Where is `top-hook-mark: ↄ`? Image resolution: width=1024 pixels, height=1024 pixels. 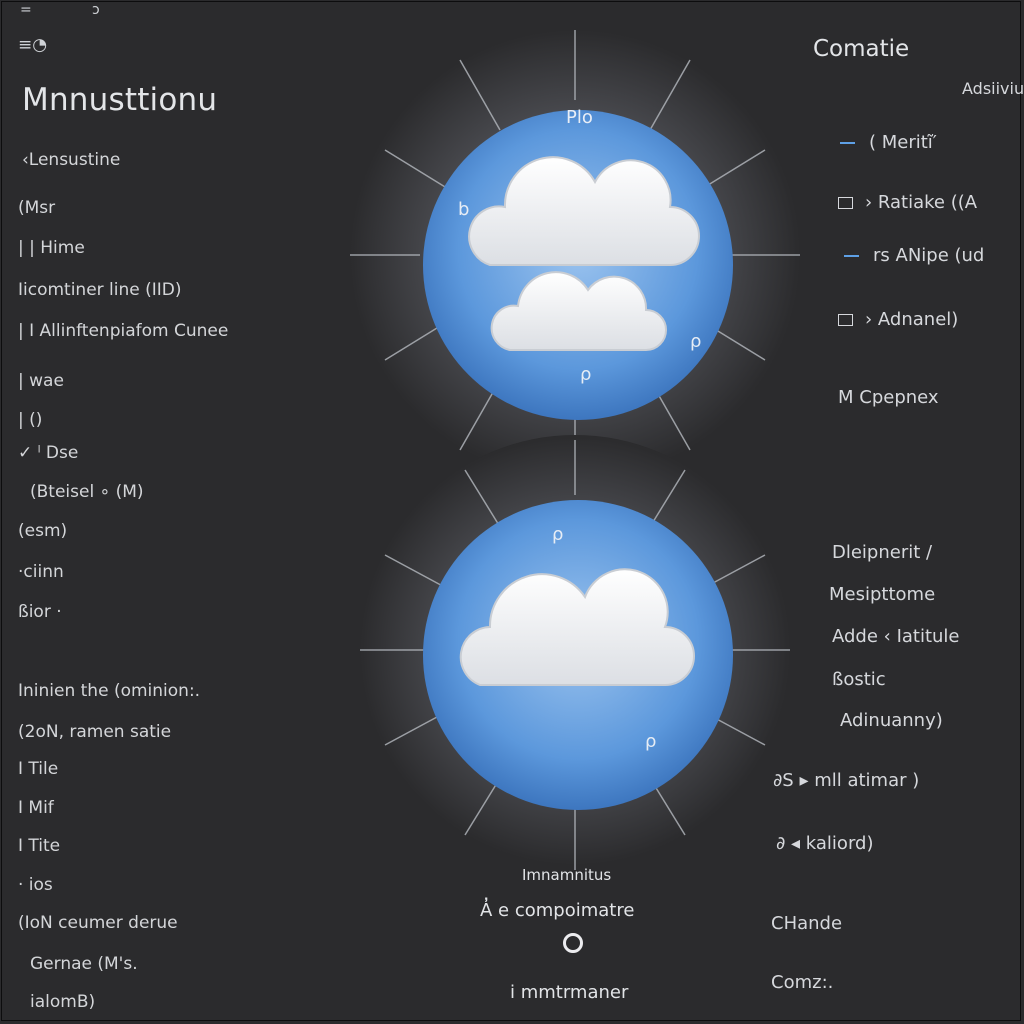
top-hook-mark: ↄ is located at coordinates (96, 10).